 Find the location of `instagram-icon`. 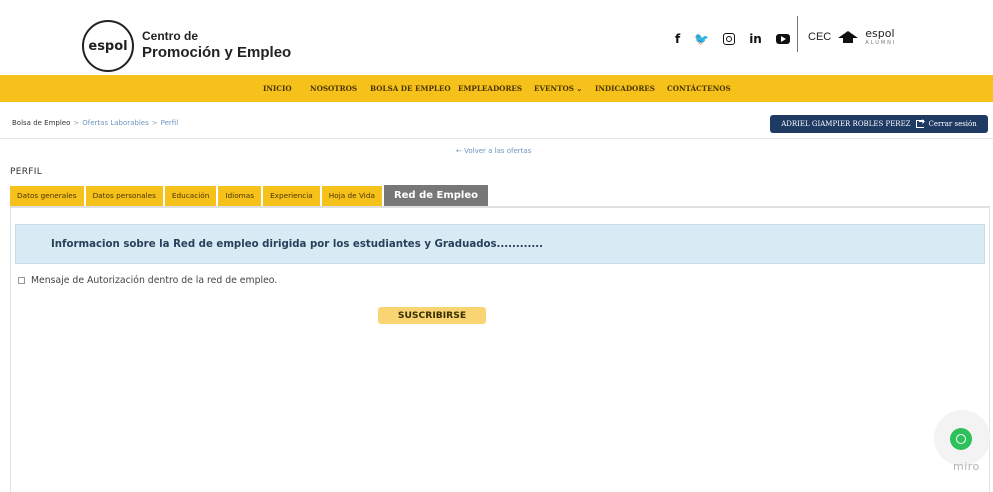

instagram-icon is located at coordinates (729, 39).